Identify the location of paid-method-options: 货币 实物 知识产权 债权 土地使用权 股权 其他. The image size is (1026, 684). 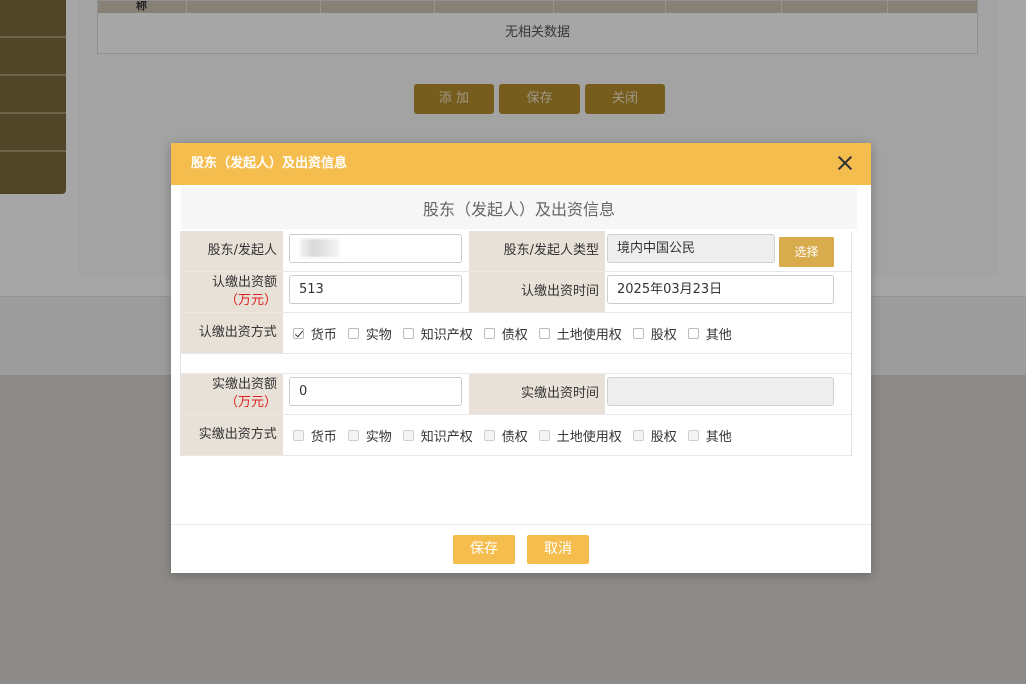
(567, 435).